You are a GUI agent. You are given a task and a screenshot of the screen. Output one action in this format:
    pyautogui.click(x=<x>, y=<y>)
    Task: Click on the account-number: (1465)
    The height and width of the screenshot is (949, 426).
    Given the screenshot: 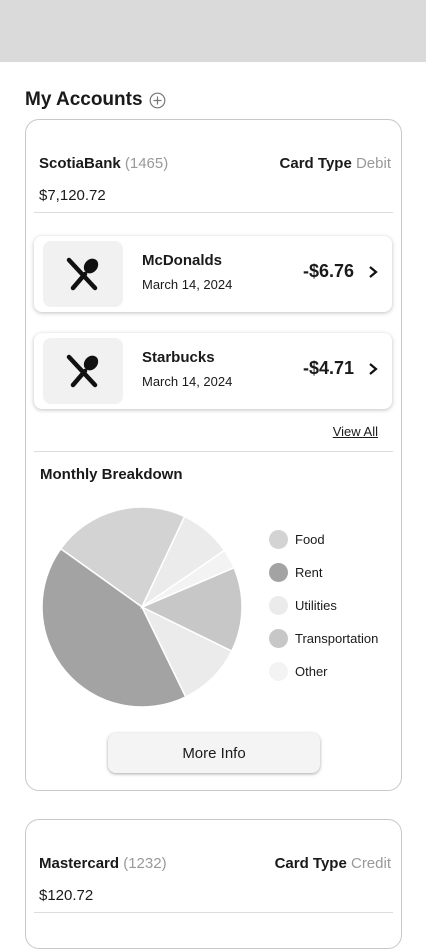 What is the action you would take?
    pyautogui.click(x=146, y=163)
    